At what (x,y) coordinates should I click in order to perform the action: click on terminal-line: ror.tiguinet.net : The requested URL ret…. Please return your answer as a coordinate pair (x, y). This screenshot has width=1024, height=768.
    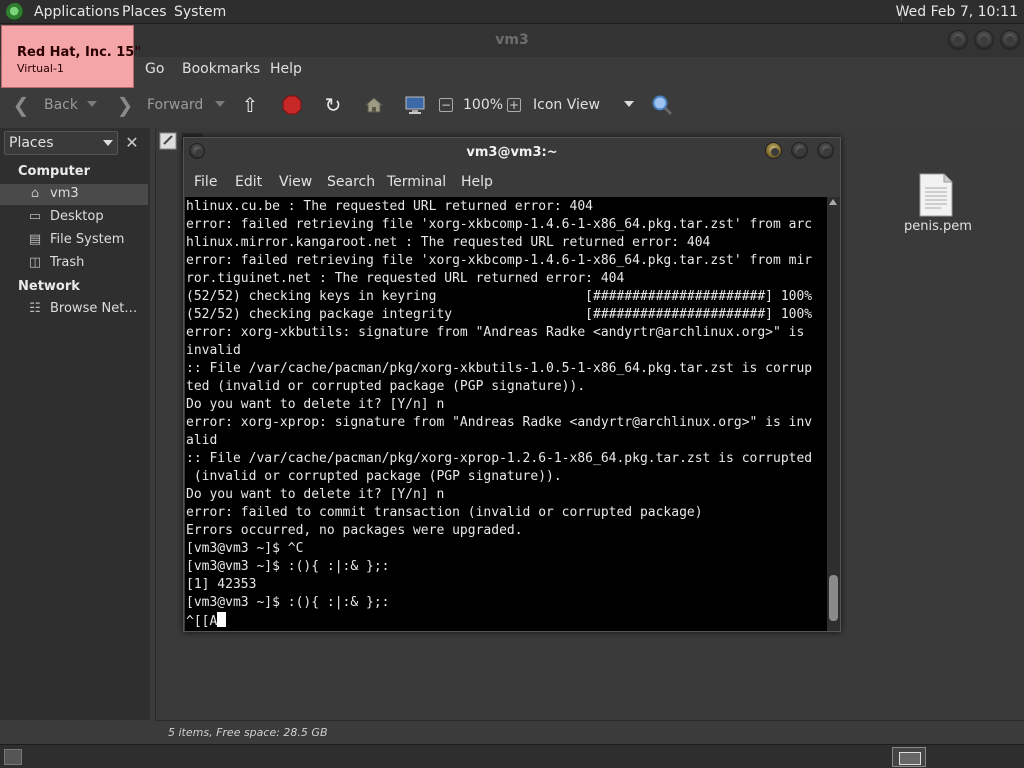
    Looking at the image, I should click on (405, 278).